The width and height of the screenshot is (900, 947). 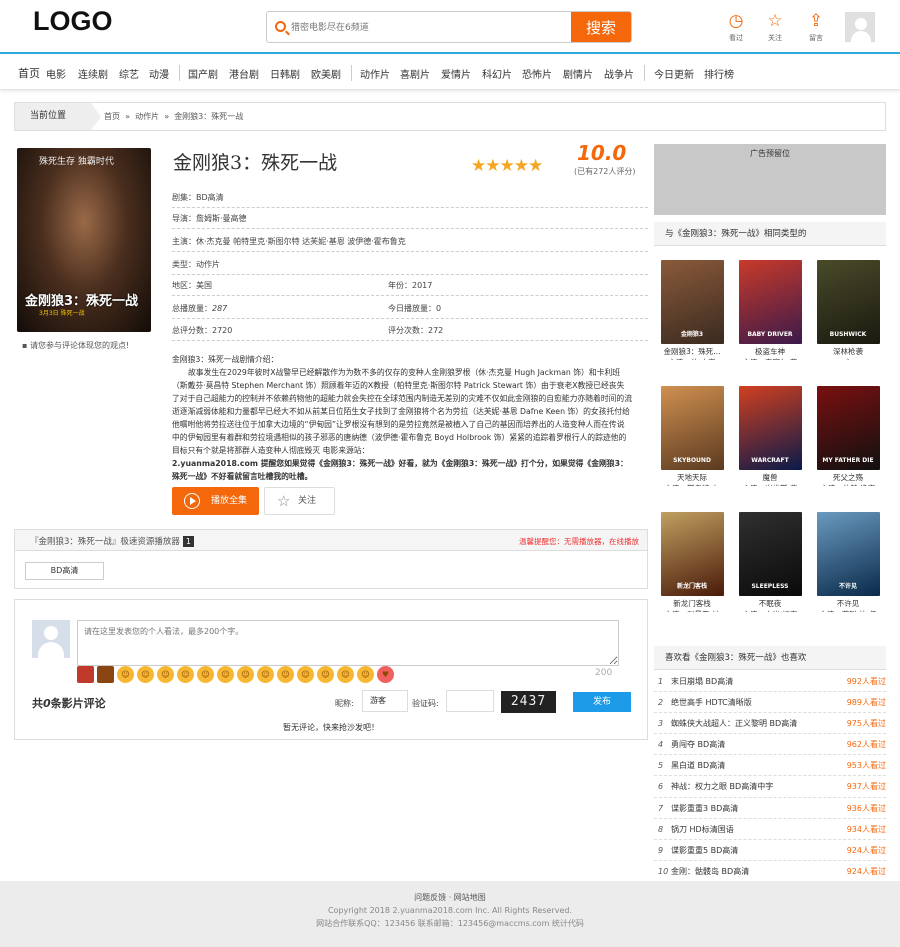 I want to click on related-poster: SKYBOUND, so click(x=692, y=428).